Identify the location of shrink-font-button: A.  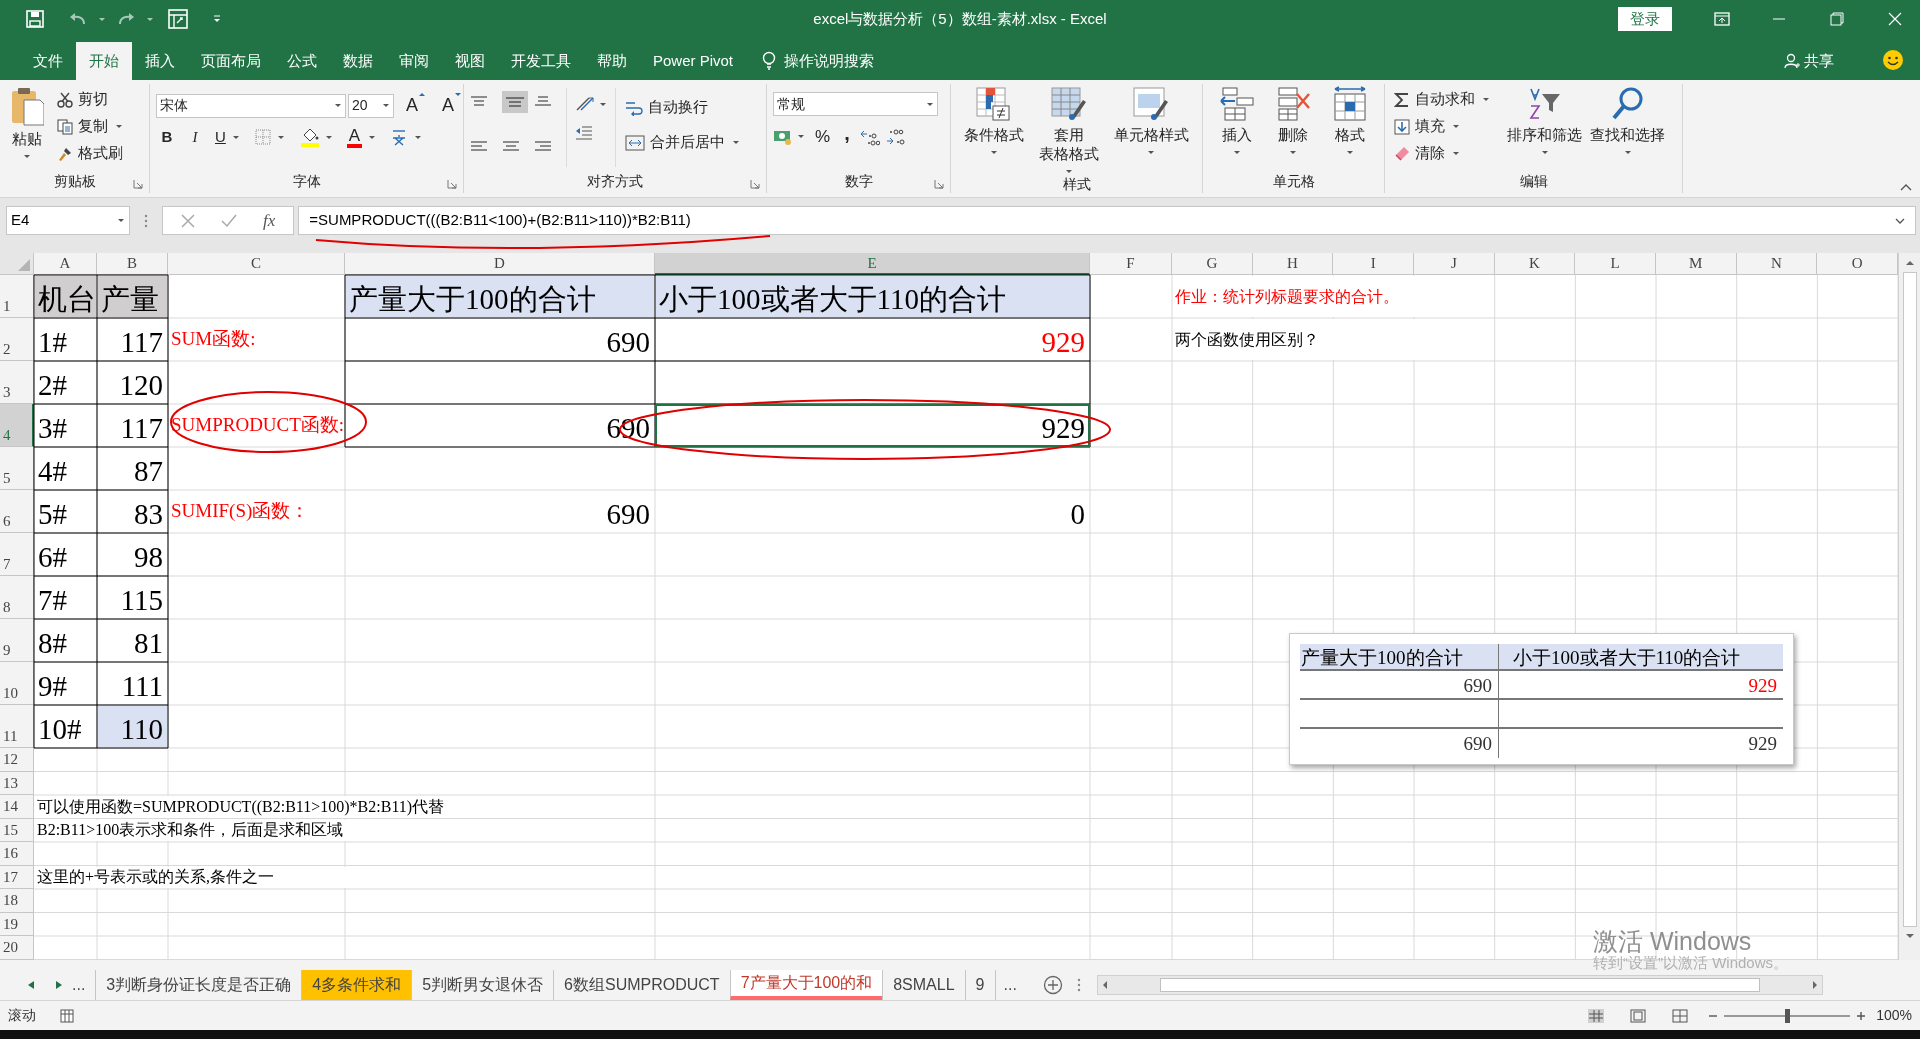
(452, 105).